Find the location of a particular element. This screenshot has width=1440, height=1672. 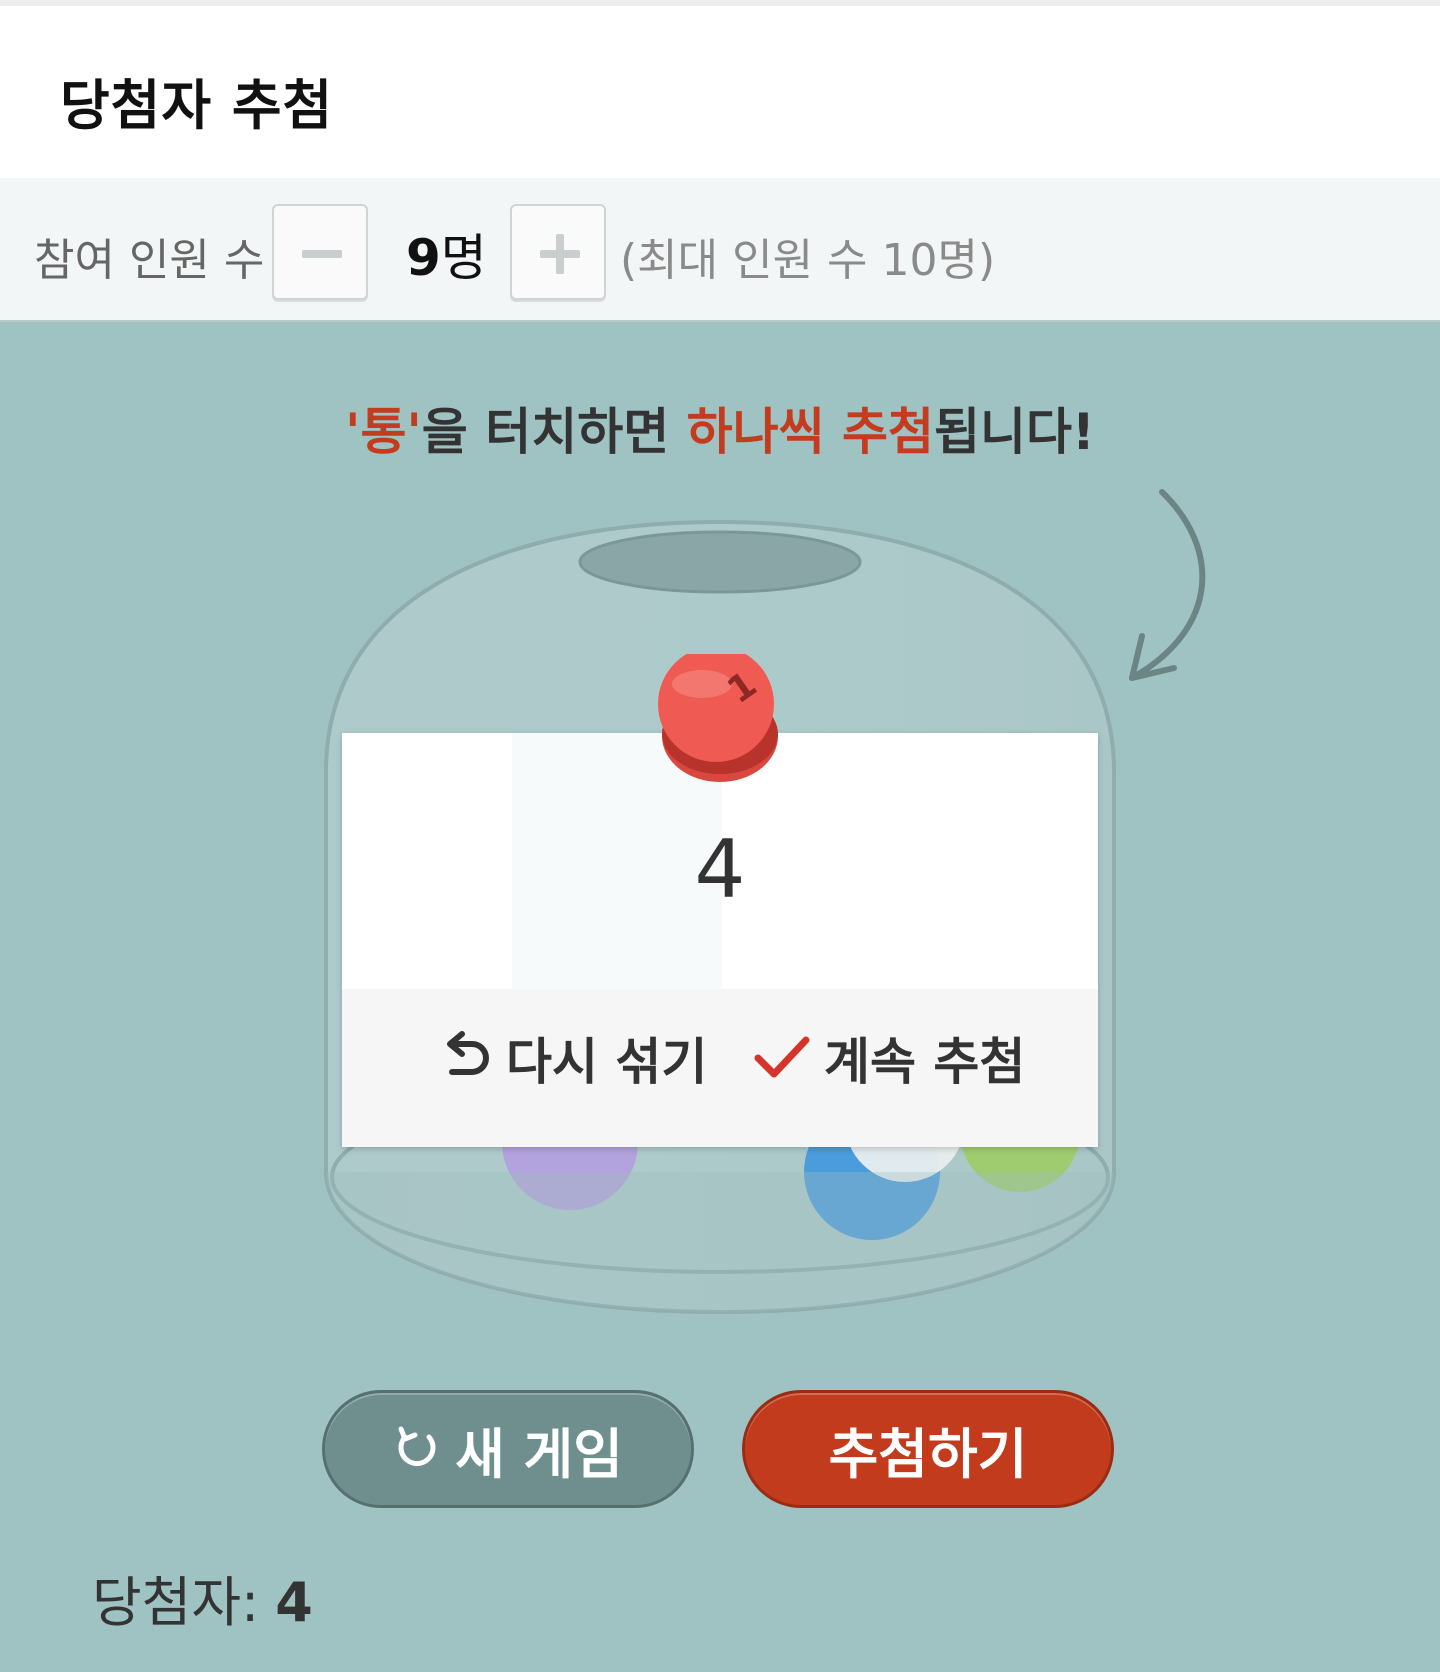

increase-button is located at coordinates (558, 252).